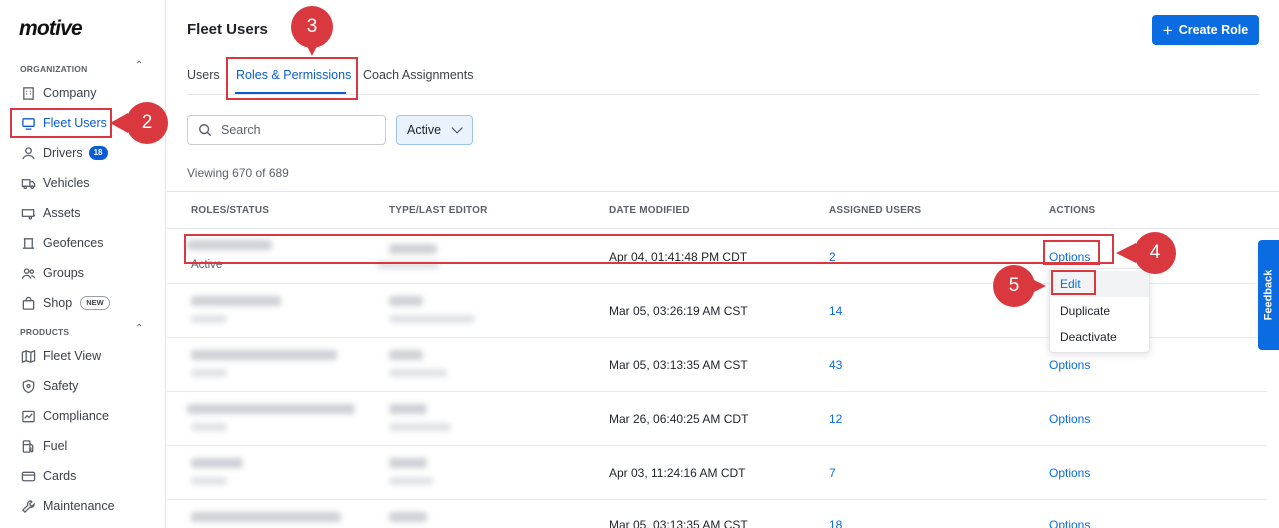 The height and width of the screenshot is (528, 1279). Describe the element at coordinates (28, 476) in the screenshot. I see `card-icon` at that location.